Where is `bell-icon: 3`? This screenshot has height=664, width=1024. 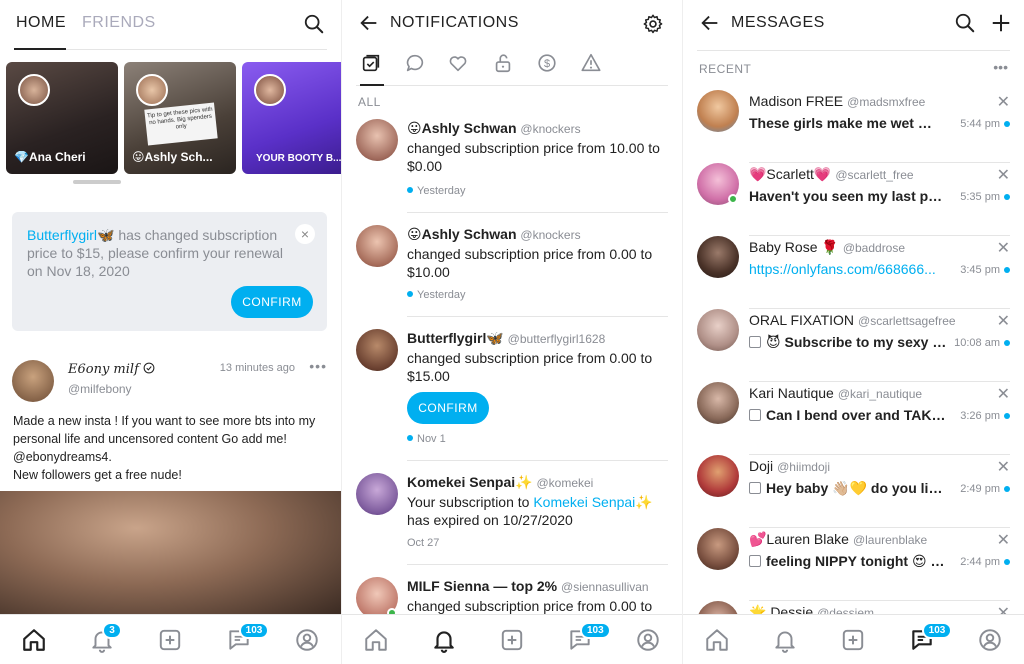 bell-icon: 3 is located at coordinates (102, 640).